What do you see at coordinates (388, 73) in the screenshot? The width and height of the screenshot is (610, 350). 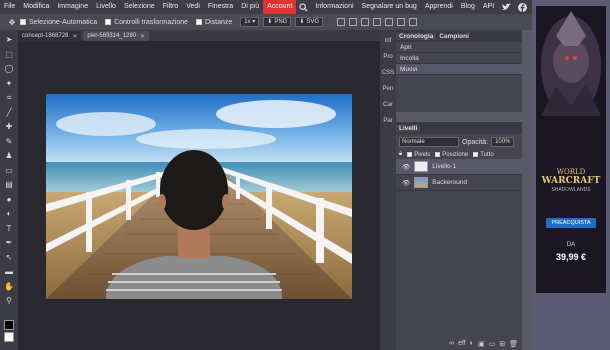 I see `css-panel-toggle: CSS` at bounding box center [388, 73].